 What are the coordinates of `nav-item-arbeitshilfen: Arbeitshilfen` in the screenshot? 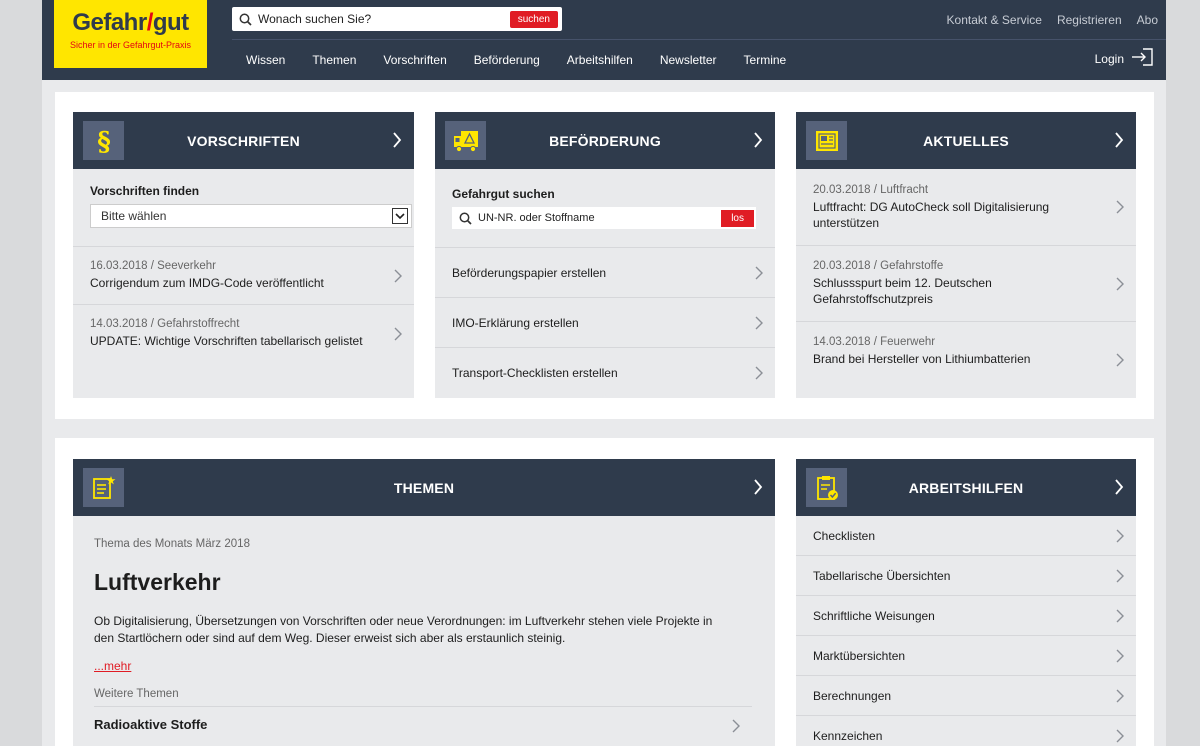 It's located at (600, 60).